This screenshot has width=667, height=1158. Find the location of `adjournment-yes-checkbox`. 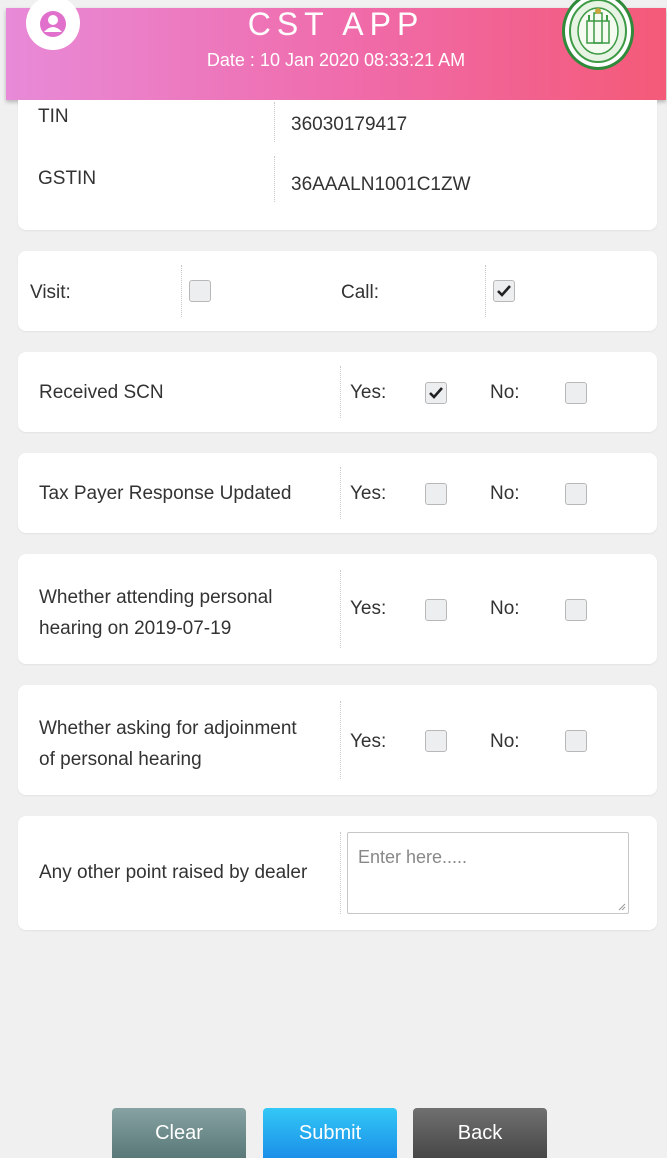

adjournment-yes-checkbox is located at coordinates (436, 741).